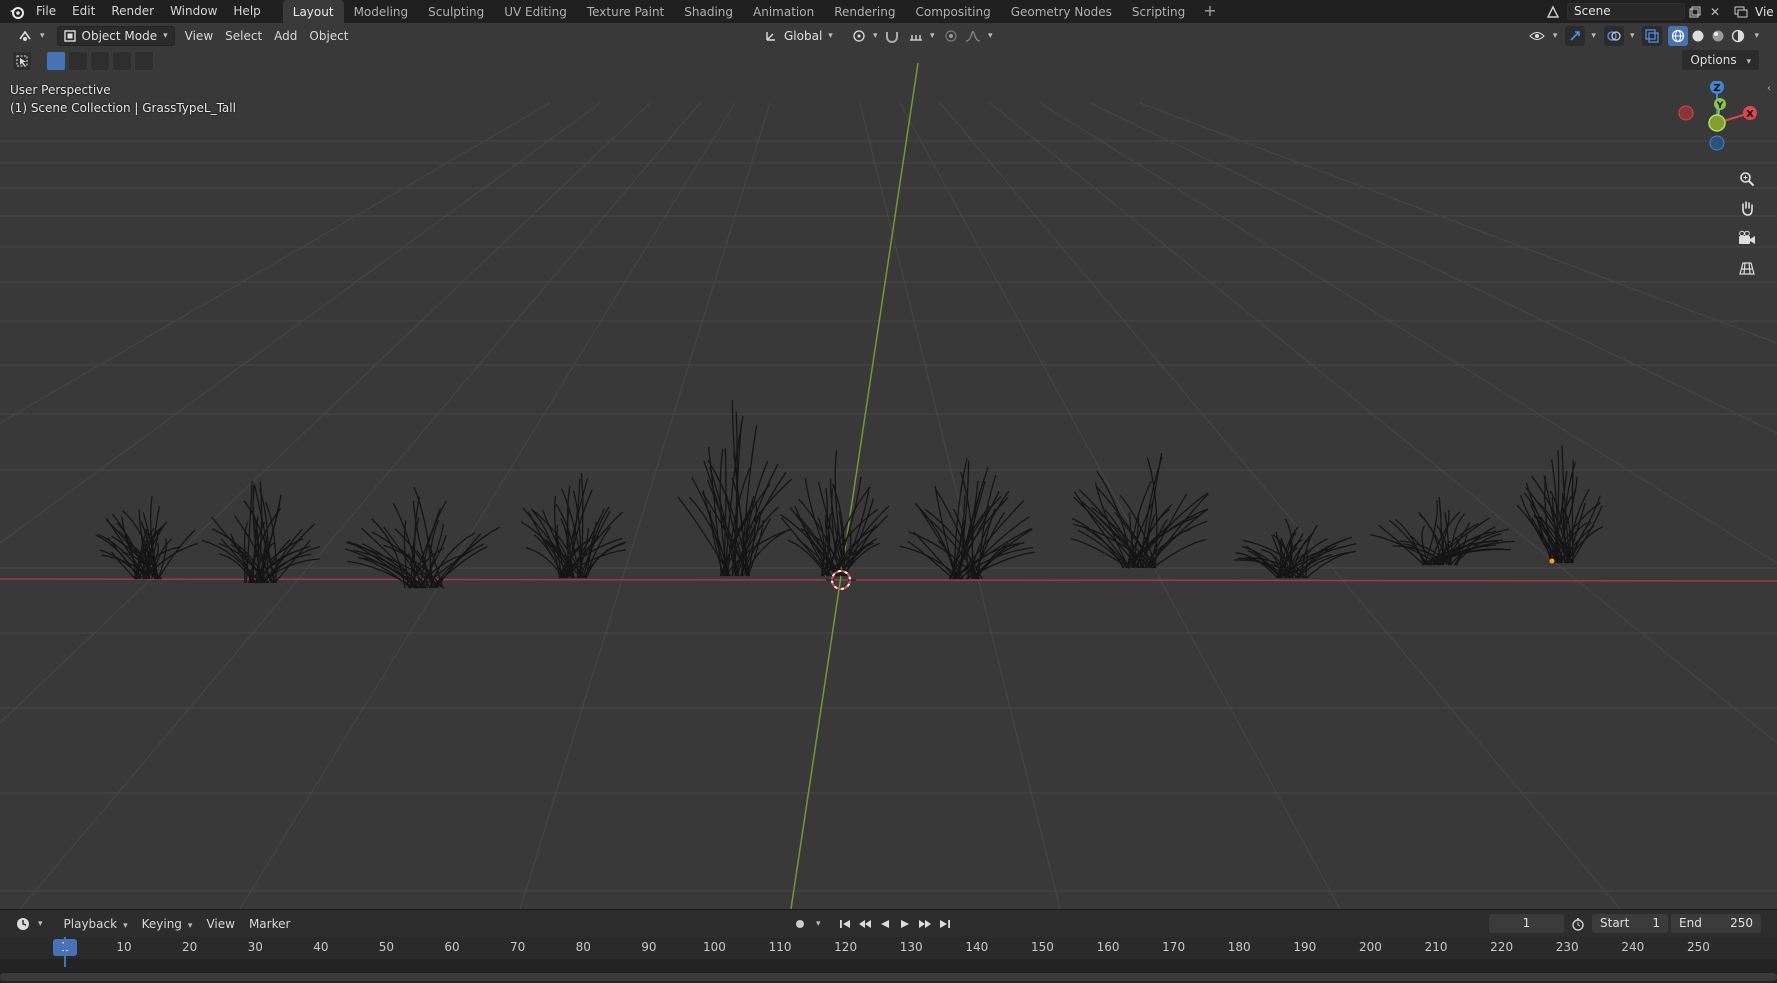 This screenshot has height=983, width=1777. I want to click on keying-menu: Keying ▾, so click(167, 924).